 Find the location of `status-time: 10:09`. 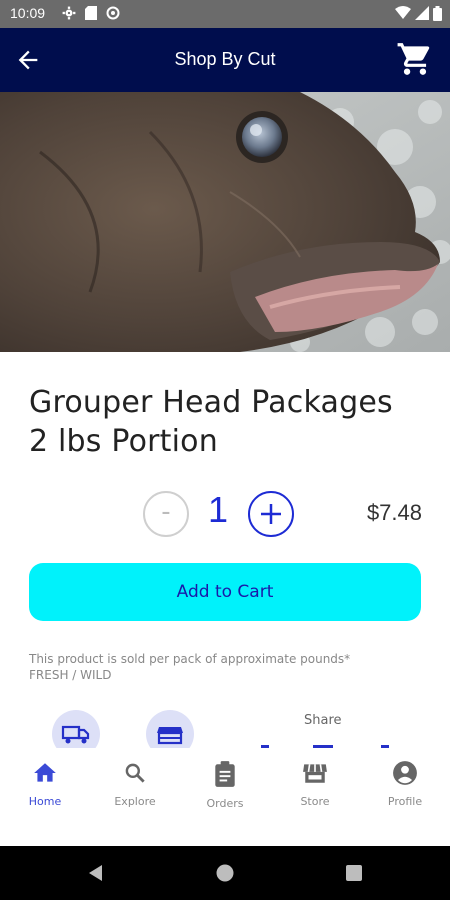

status-time: 10:09 is located at coordinates (28, 13).